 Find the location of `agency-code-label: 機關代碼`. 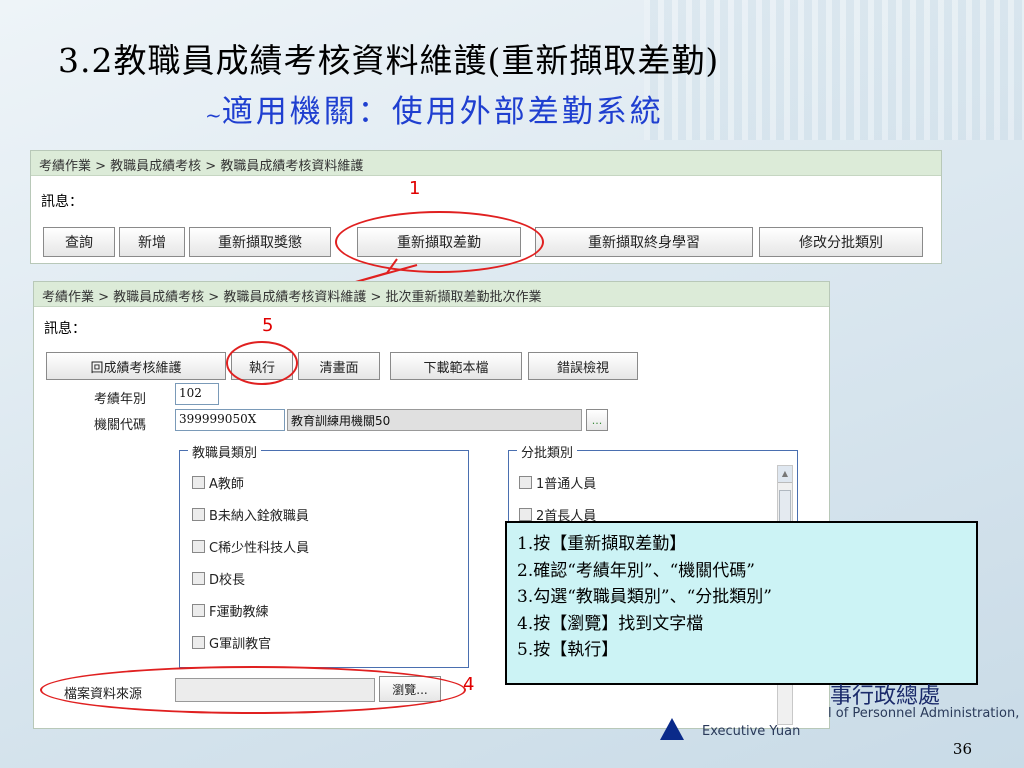

agency-code-label: 機關代碼 is located at coordinates (120, 425).